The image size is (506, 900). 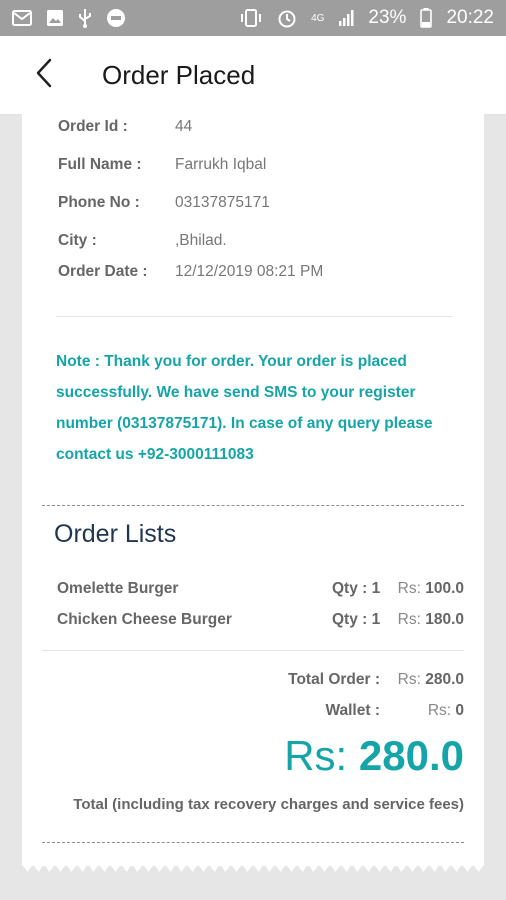 I want to click on order-item-price: Rs: 180.0, so click(x=431, y=620).